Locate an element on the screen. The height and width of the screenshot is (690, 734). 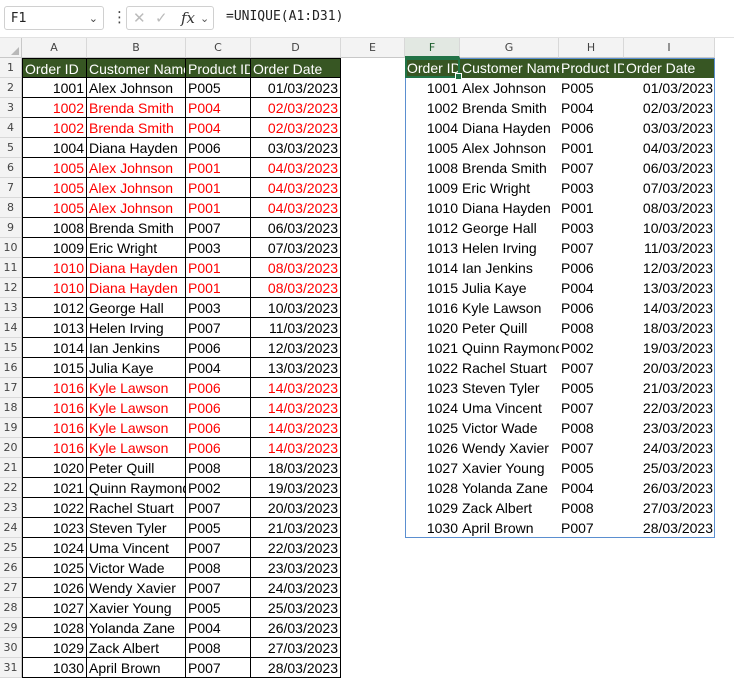
row-header: 11 is located at coordinates (11, 268).